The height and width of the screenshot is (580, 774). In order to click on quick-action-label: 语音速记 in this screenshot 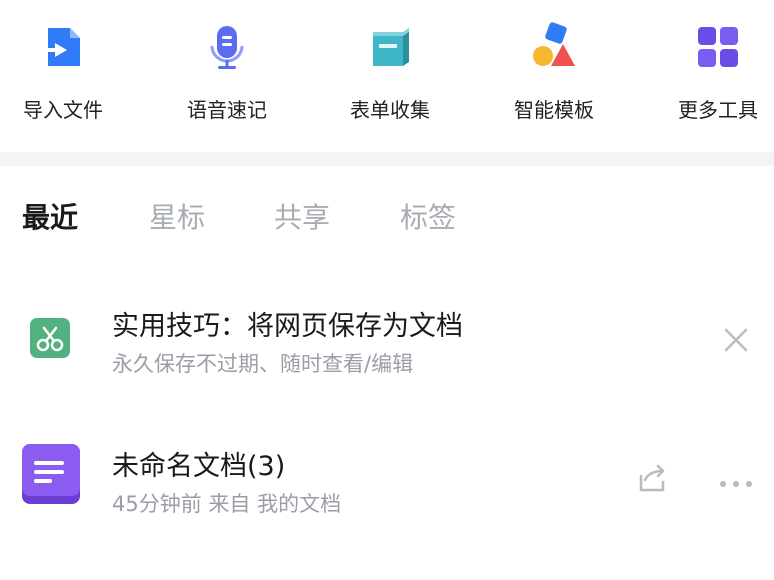, I will do `click(227, 110)`.